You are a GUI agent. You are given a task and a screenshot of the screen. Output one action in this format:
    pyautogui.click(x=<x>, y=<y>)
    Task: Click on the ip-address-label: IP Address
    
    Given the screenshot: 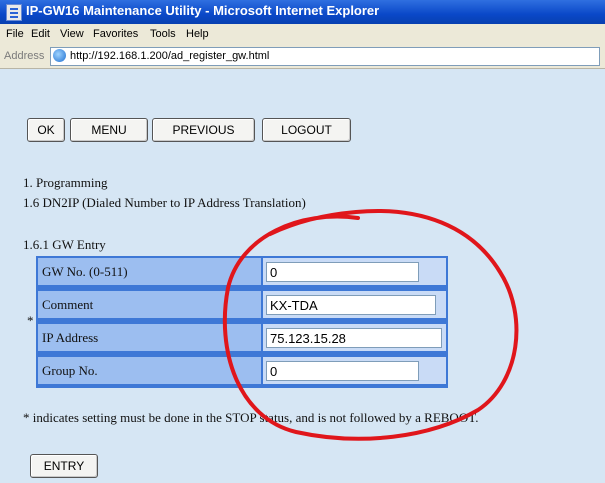 What is the action you would take?
    pyautogui.click(x=149, y=337)
    